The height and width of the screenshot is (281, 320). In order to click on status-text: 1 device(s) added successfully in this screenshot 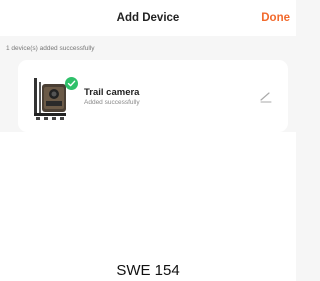, I will do `click(50, 48)`.